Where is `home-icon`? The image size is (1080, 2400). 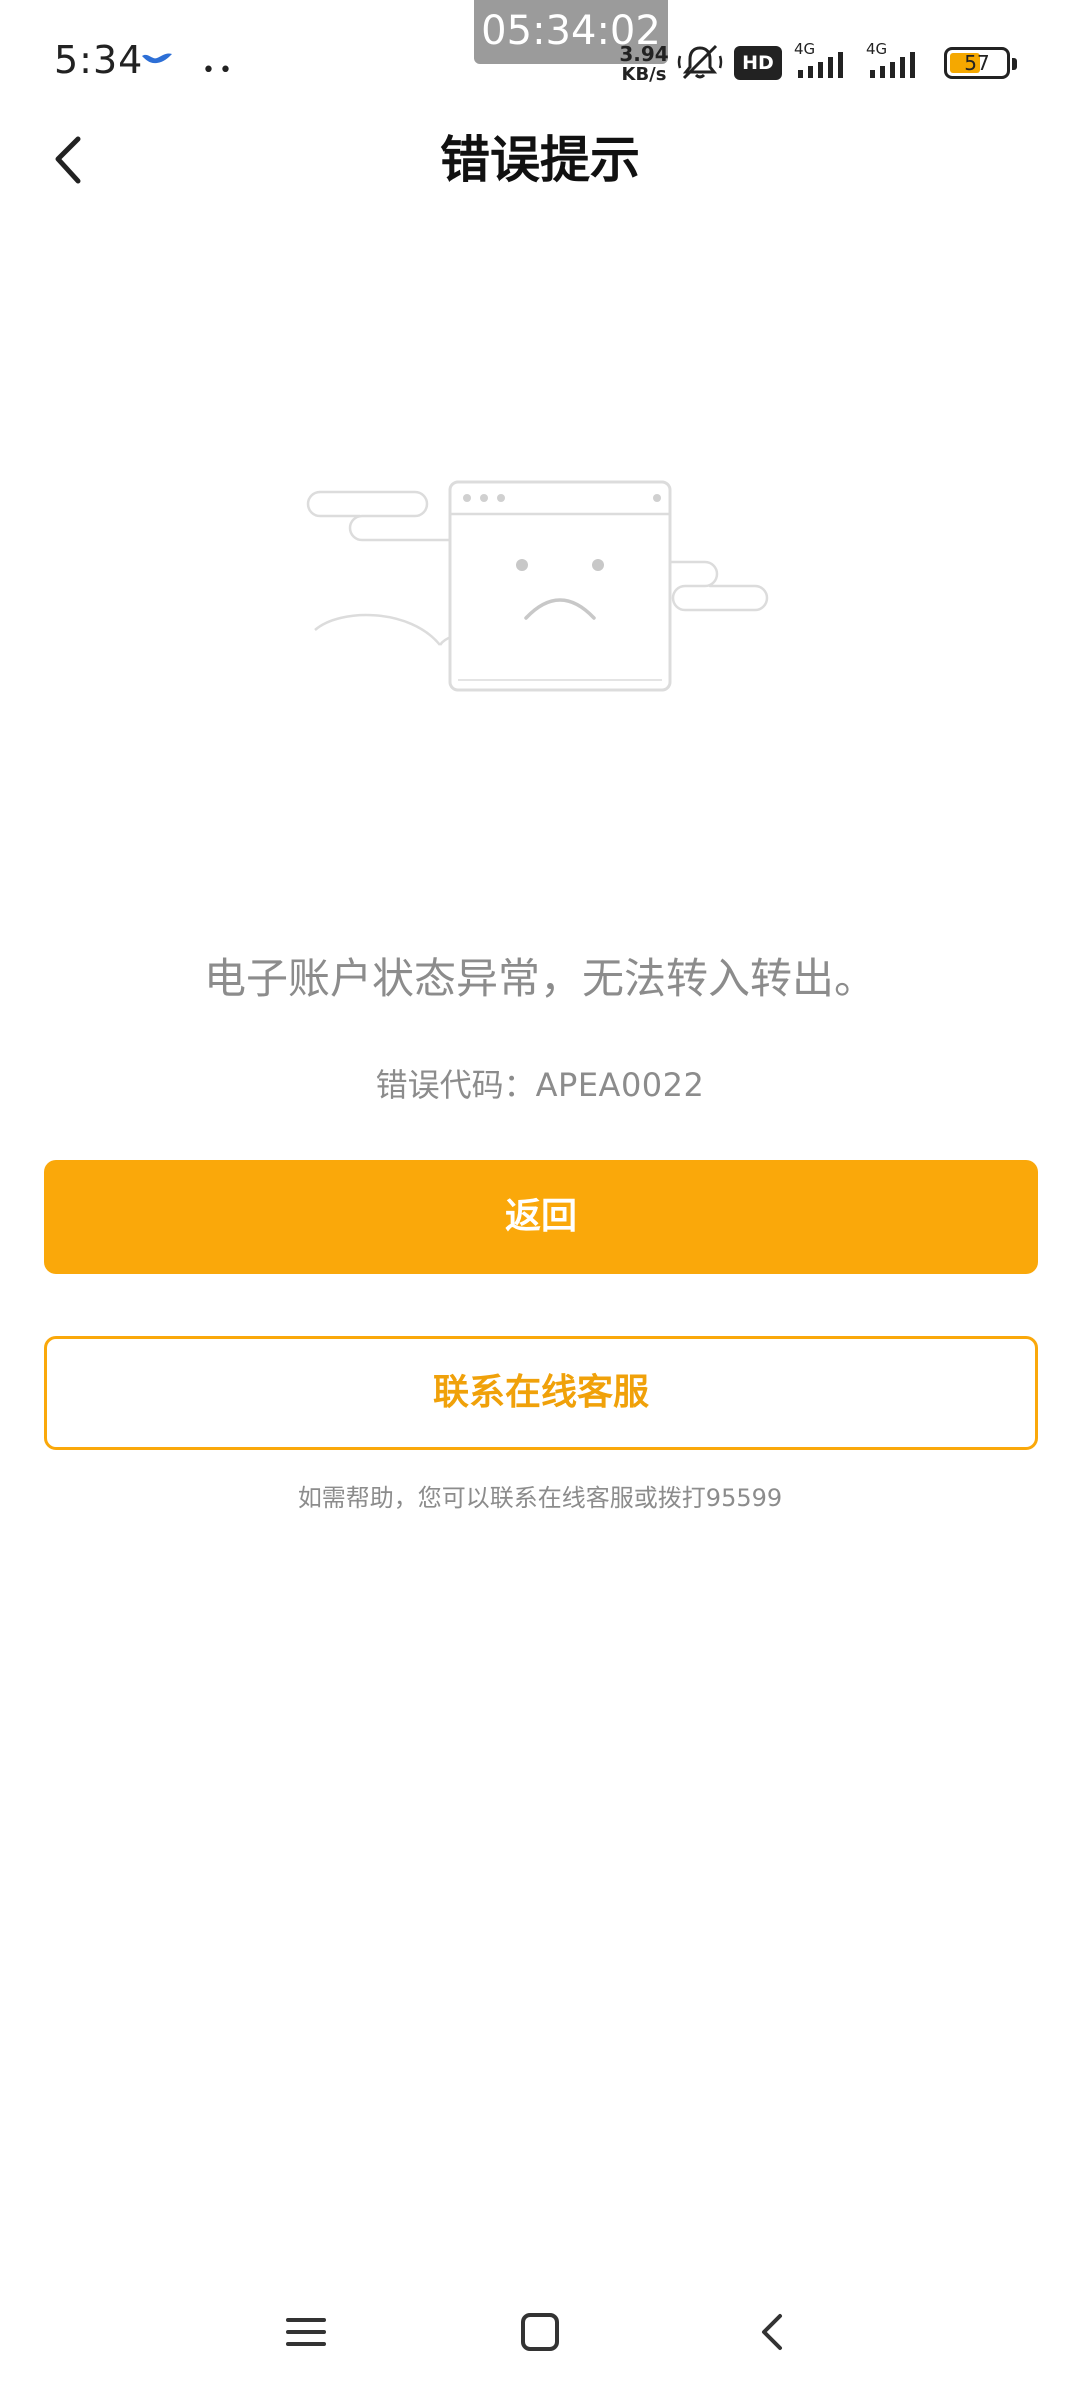
home-icon is located at coordinates (540, 2332).